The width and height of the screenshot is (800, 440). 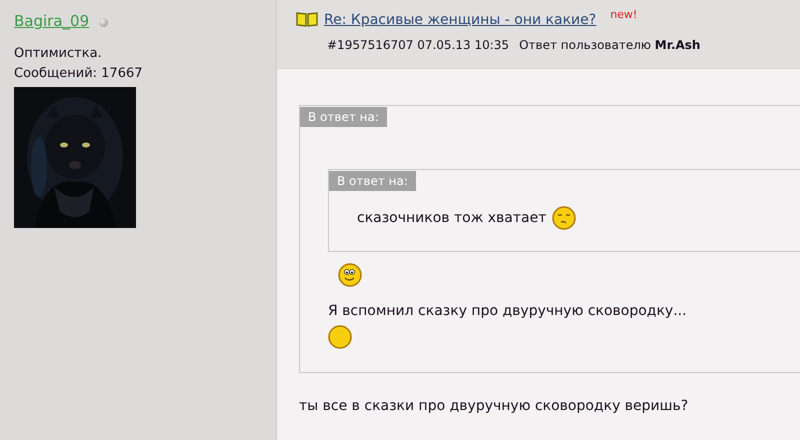 What do you see at coordinates (460, 20) in the screenshot?
I see `post-title-link: Re: Красивые женщины - они какие?` at bounding box center [460, 20].